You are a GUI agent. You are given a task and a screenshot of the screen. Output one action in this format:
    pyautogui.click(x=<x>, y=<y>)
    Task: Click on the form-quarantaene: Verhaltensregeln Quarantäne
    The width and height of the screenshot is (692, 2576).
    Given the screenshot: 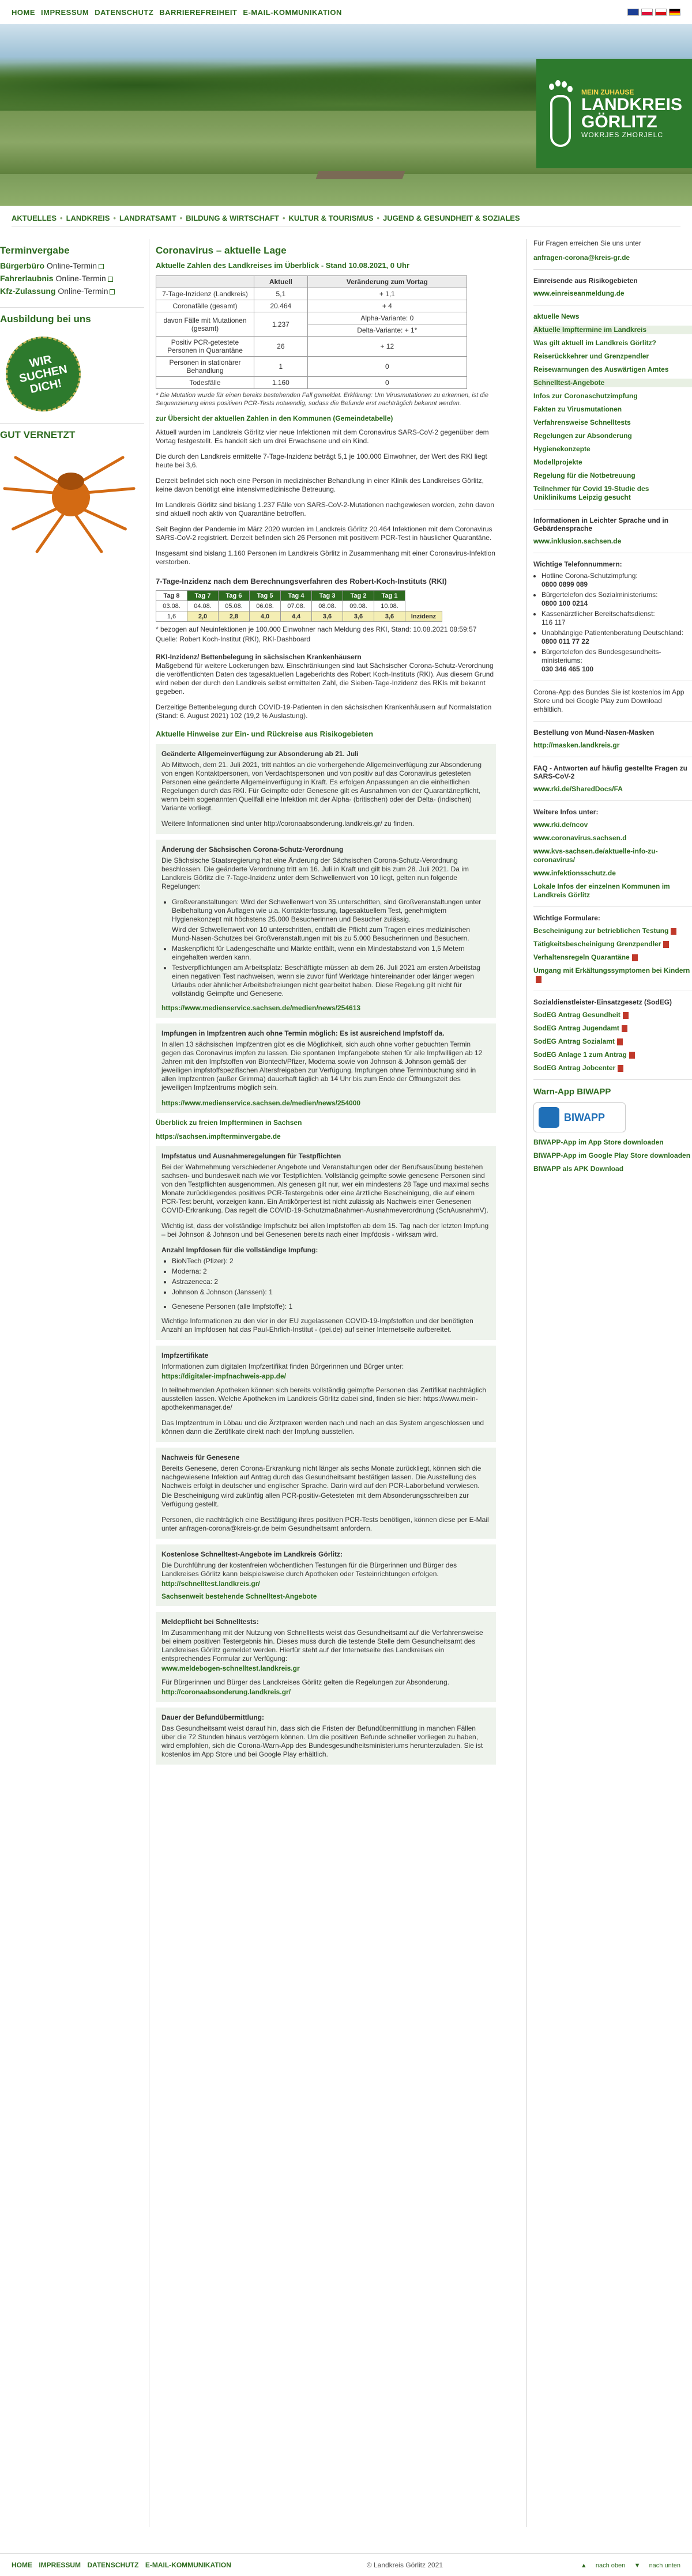 What is the action you would take?
    pyautogui.click(x=612, y=957)
    